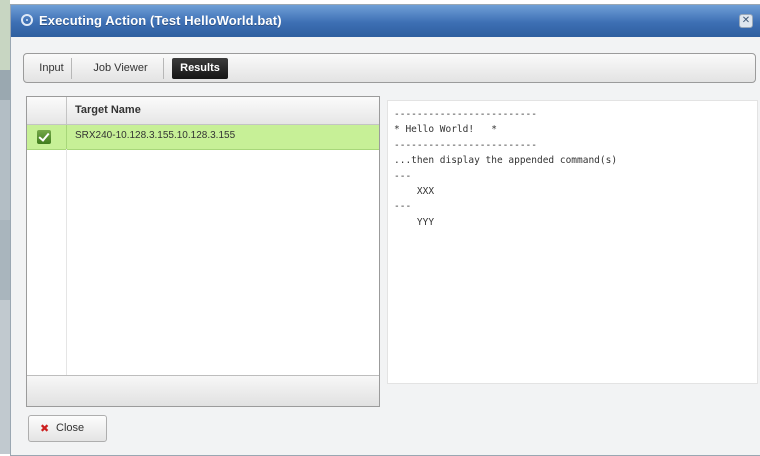 This screenshot has width=760, height=456. What do you see at coordinates (44, 137) in the screenshot?
I see `row-checkbox` at bounding box center [44, 137].